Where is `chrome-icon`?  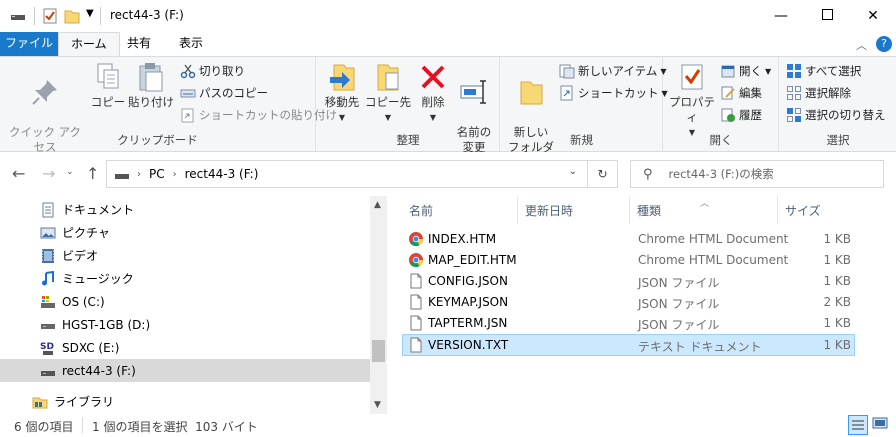 chrome-icon is located at coordinates (416, 261).